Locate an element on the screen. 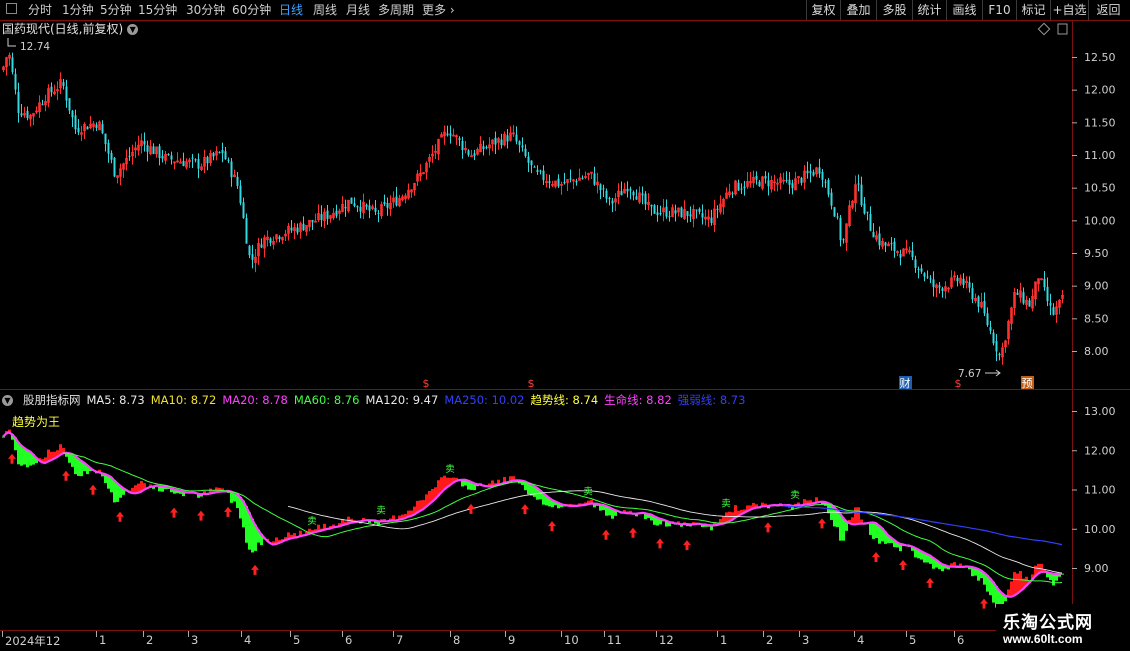  price-tick is located at coordinates (1074, 253).